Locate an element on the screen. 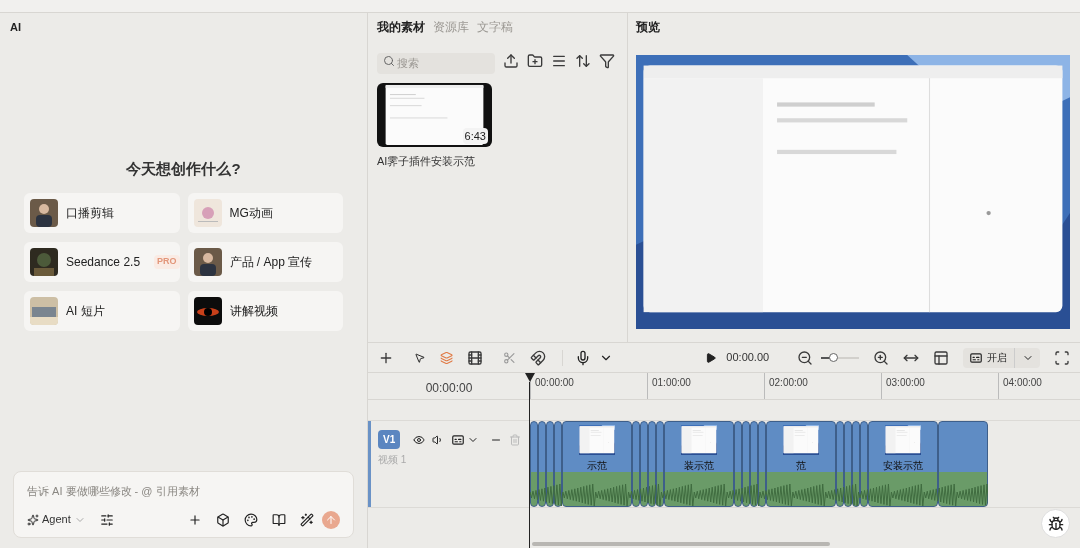 The image size is (1080, 548). heading: 今天想创作什么? is located at coordinates (183, 168).